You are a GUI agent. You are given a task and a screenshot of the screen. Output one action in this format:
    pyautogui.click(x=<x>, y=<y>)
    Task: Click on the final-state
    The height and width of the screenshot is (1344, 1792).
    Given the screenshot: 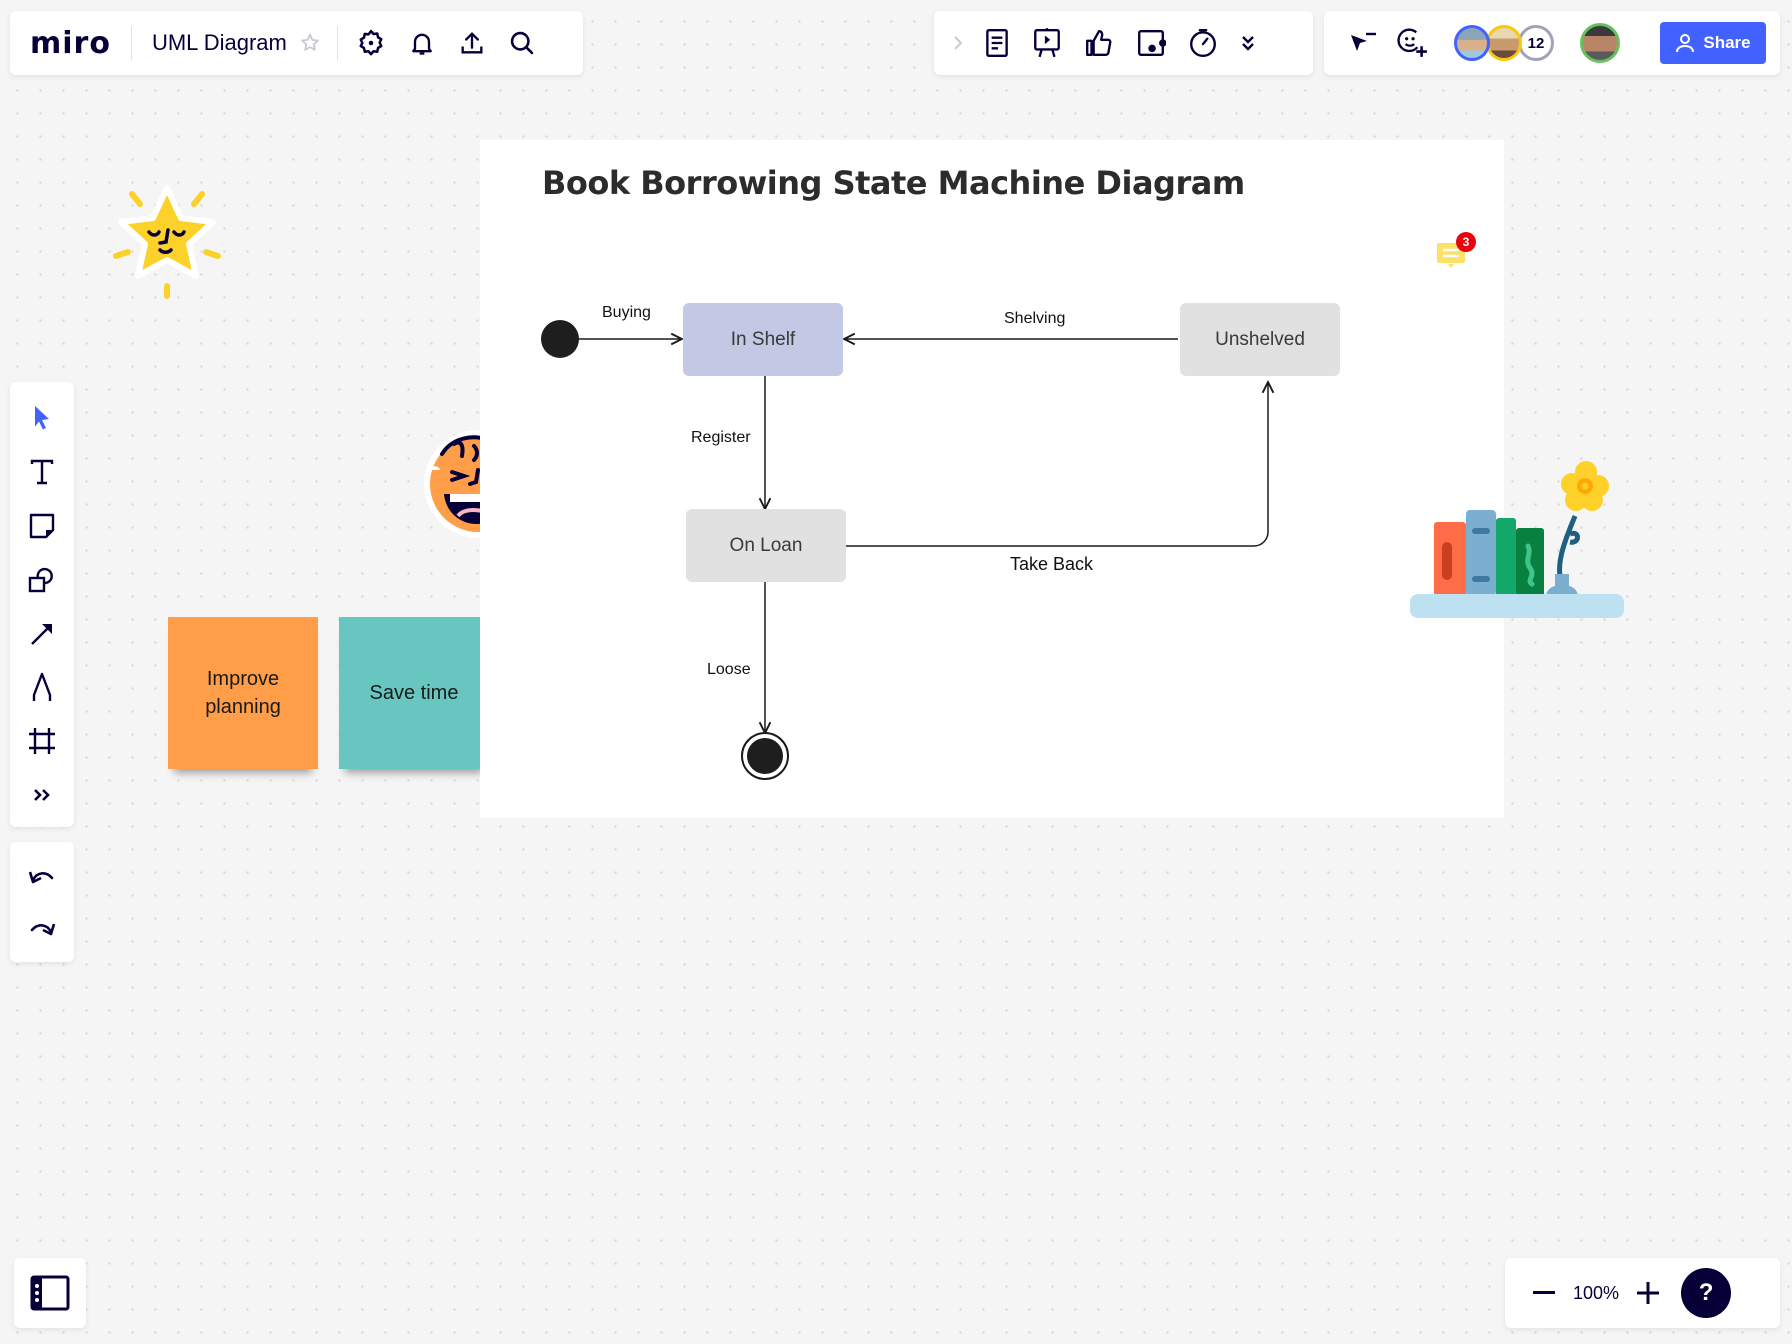 What is the action you would take?
    pyautogui.click(x=765, y=756)
    